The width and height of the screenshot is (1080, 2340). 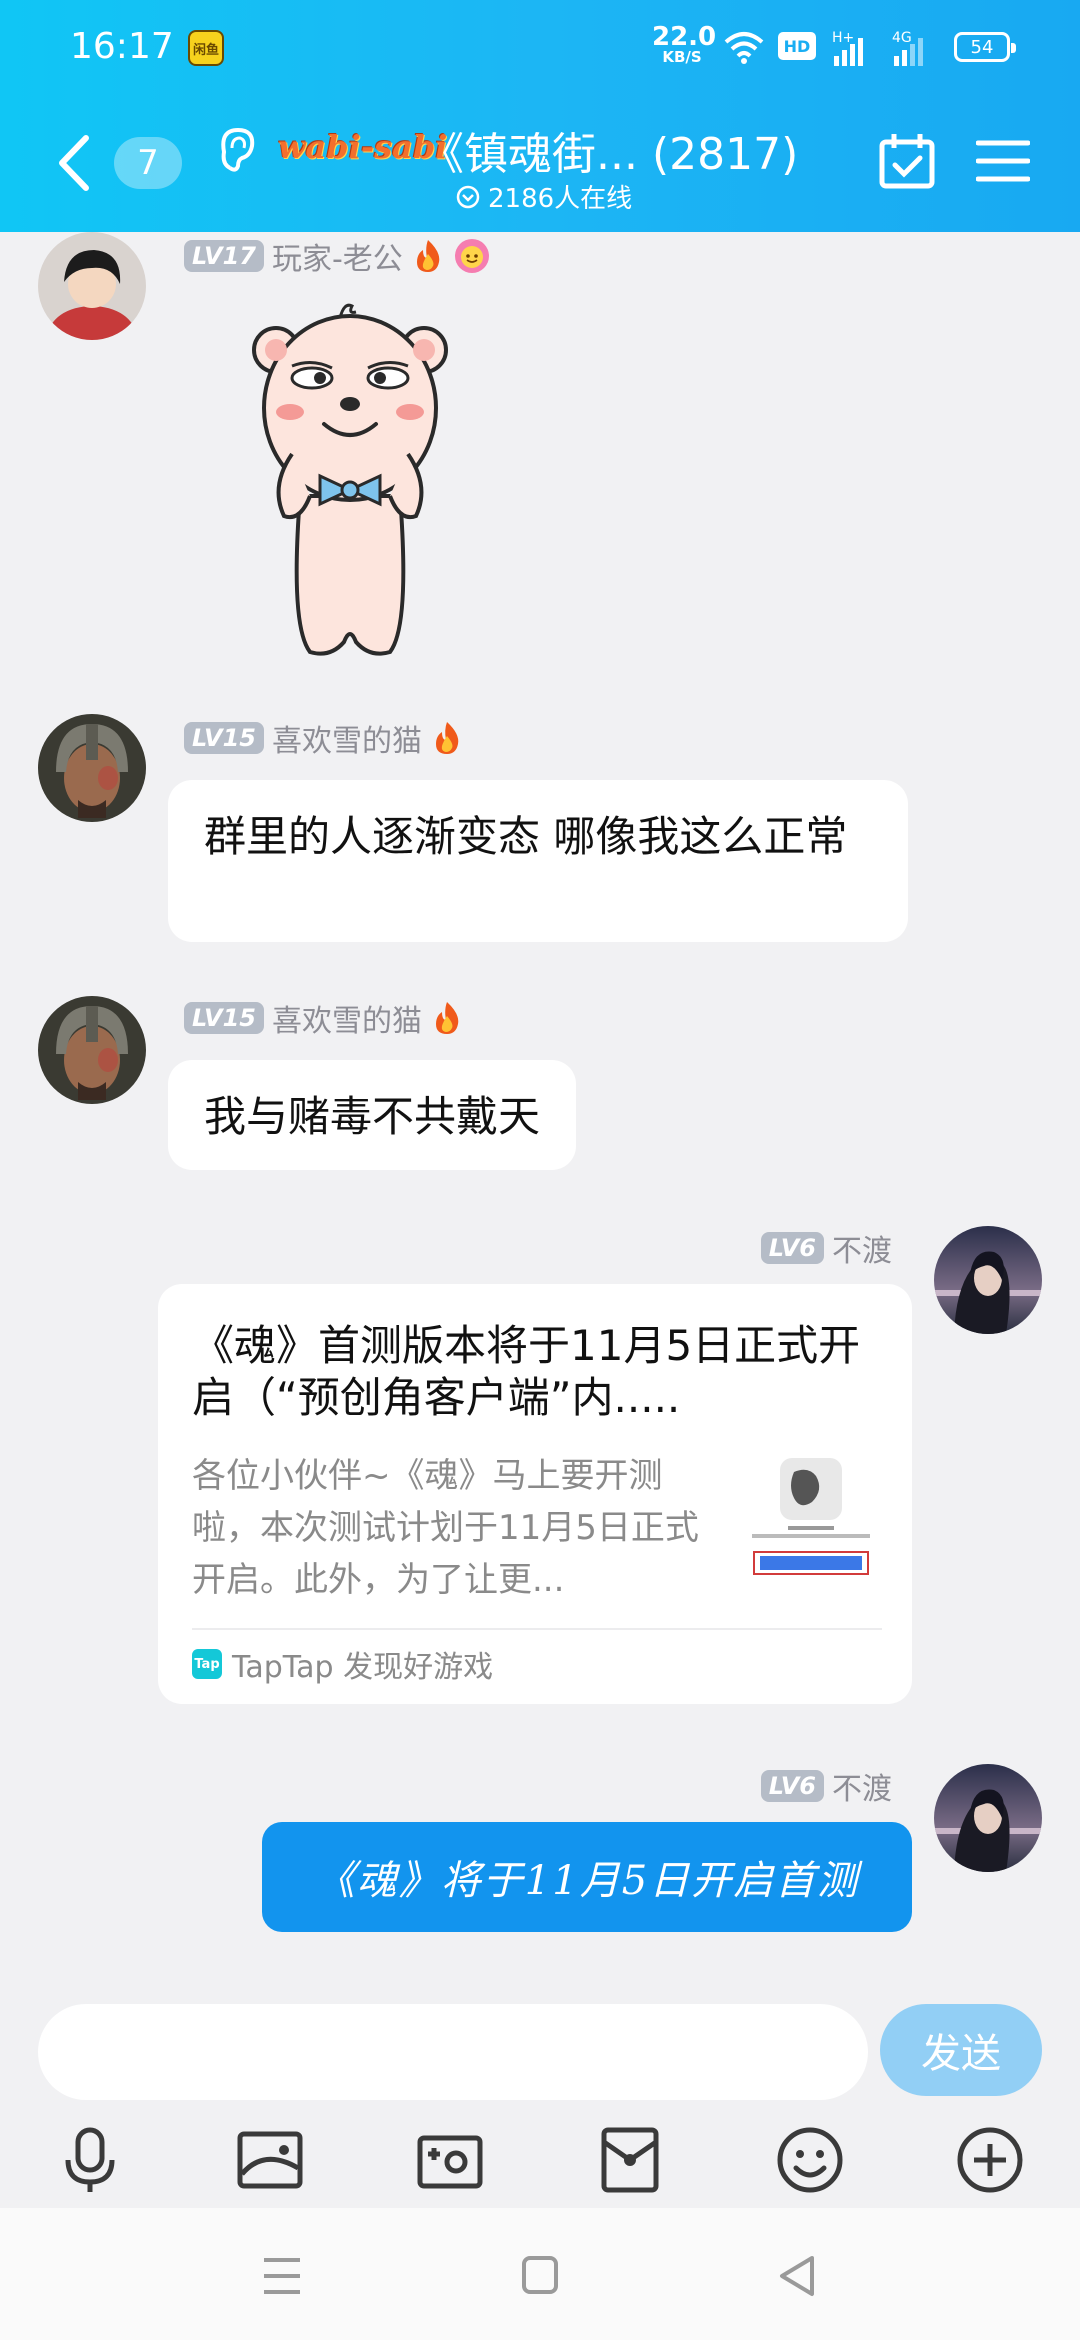 I want to click on network-speed-value: 22.0, so click(x=684, y=37).